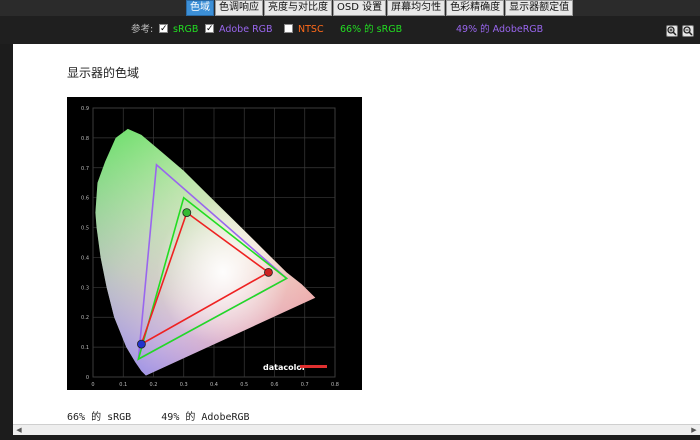  I want to click on y-tick-label: 0.6, so click(85, 199).